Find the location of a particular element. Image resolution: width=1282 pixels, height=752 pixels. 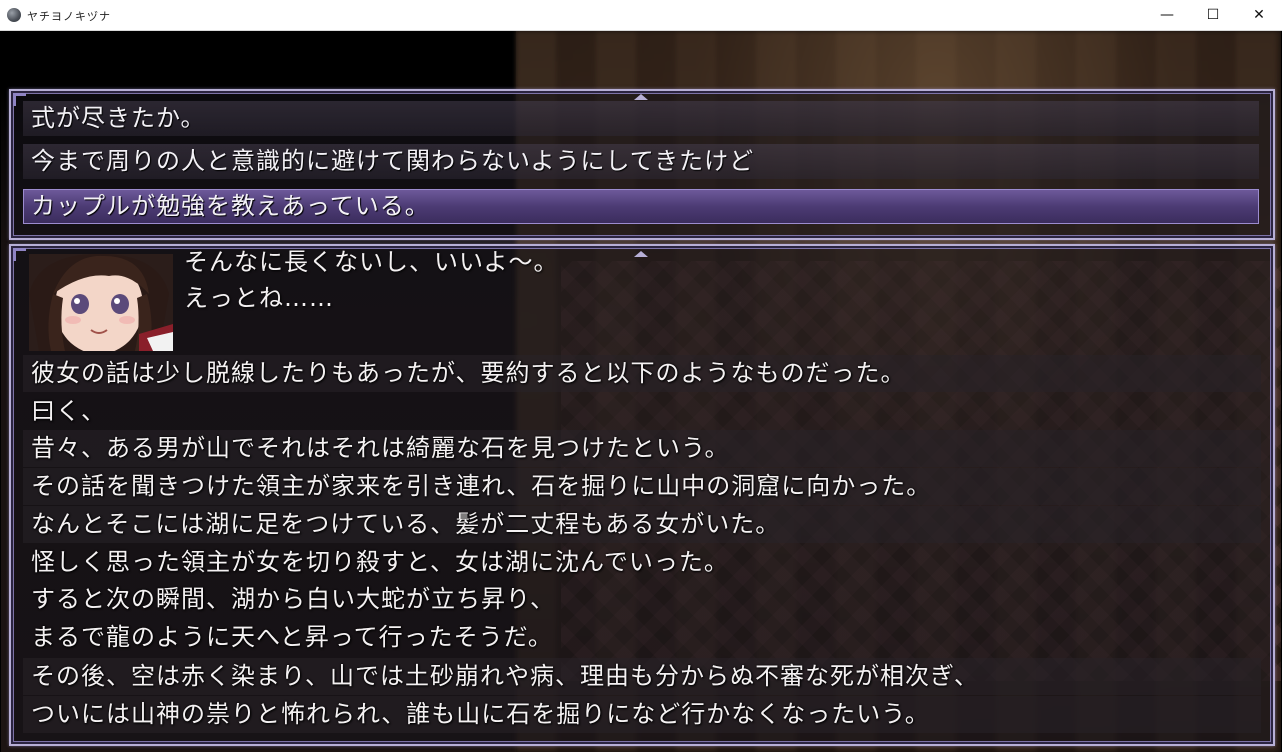

choice-item-1: 式が尽きたか。 is located at coordinates (641, 118).